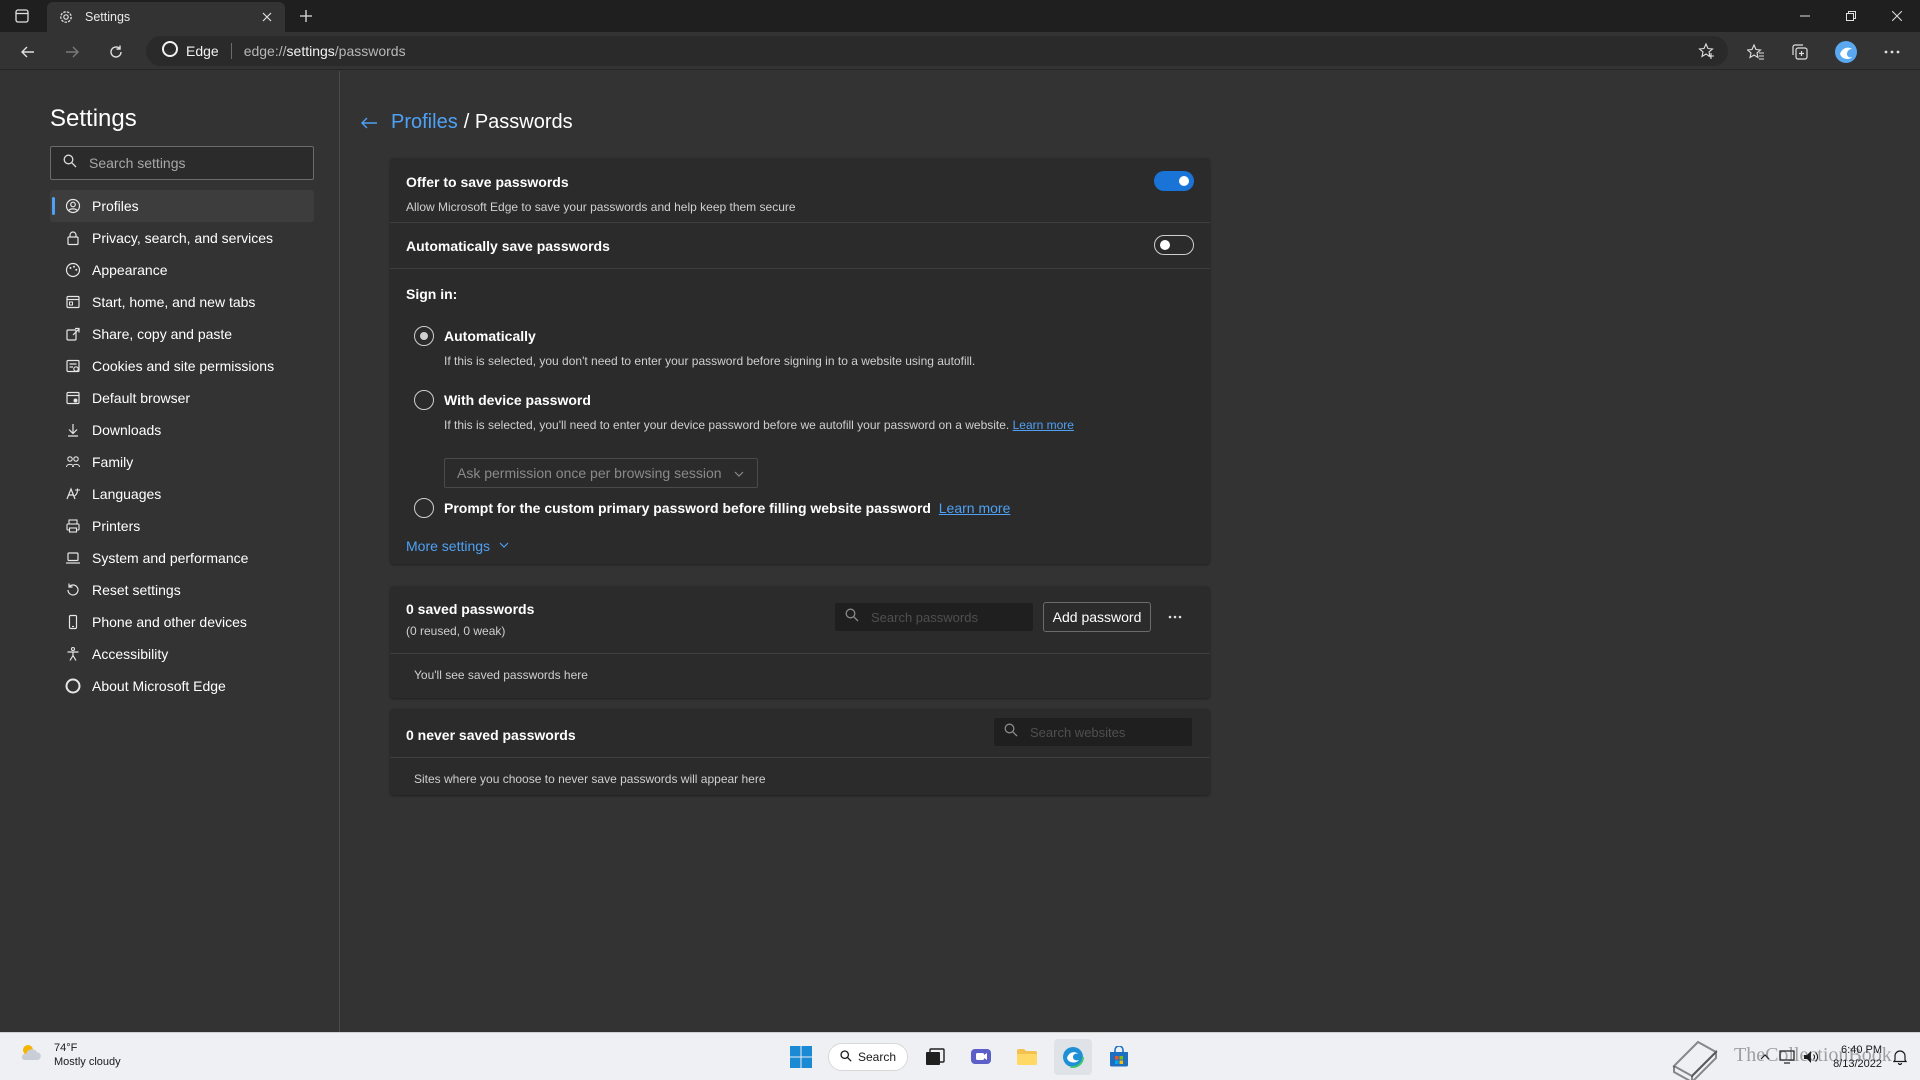 This screenshot has height=1080, width=1920. Describe the element at coordinates (182, 302) in the screenshot. I see `sidebar-item-start-home: Start, home, and new tabs` at that location.